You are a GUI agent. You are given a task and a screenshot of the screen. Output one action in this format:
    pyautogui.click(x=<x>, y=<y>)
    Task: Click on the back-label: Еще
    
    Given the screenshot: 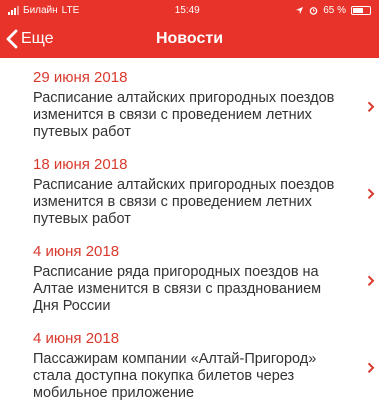 What is the action you would take?
    pyautogui.click(x=37, y=38)
    